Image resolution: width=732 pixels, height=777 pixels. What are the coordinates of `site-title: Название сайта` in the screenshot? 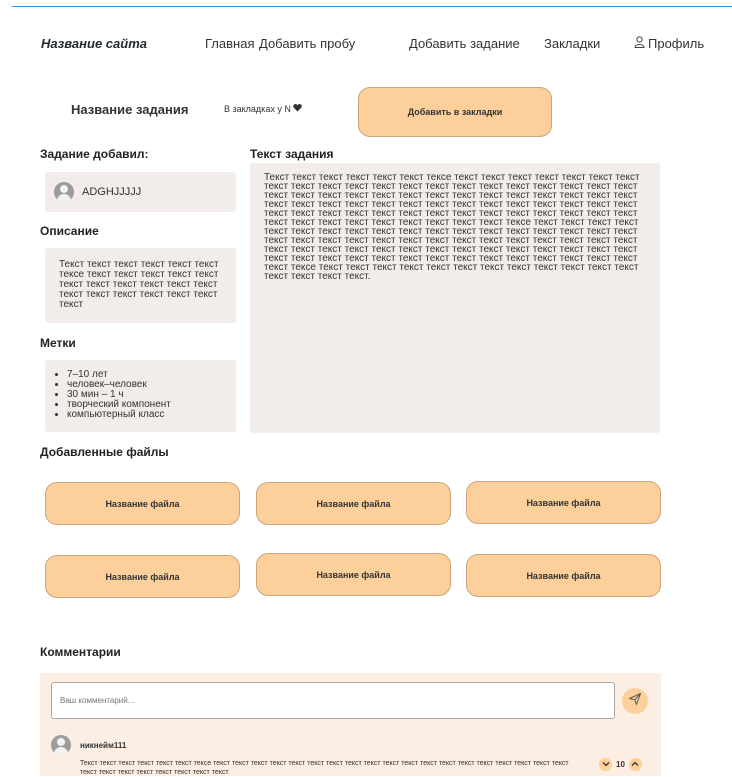 It's located at (94, 43).